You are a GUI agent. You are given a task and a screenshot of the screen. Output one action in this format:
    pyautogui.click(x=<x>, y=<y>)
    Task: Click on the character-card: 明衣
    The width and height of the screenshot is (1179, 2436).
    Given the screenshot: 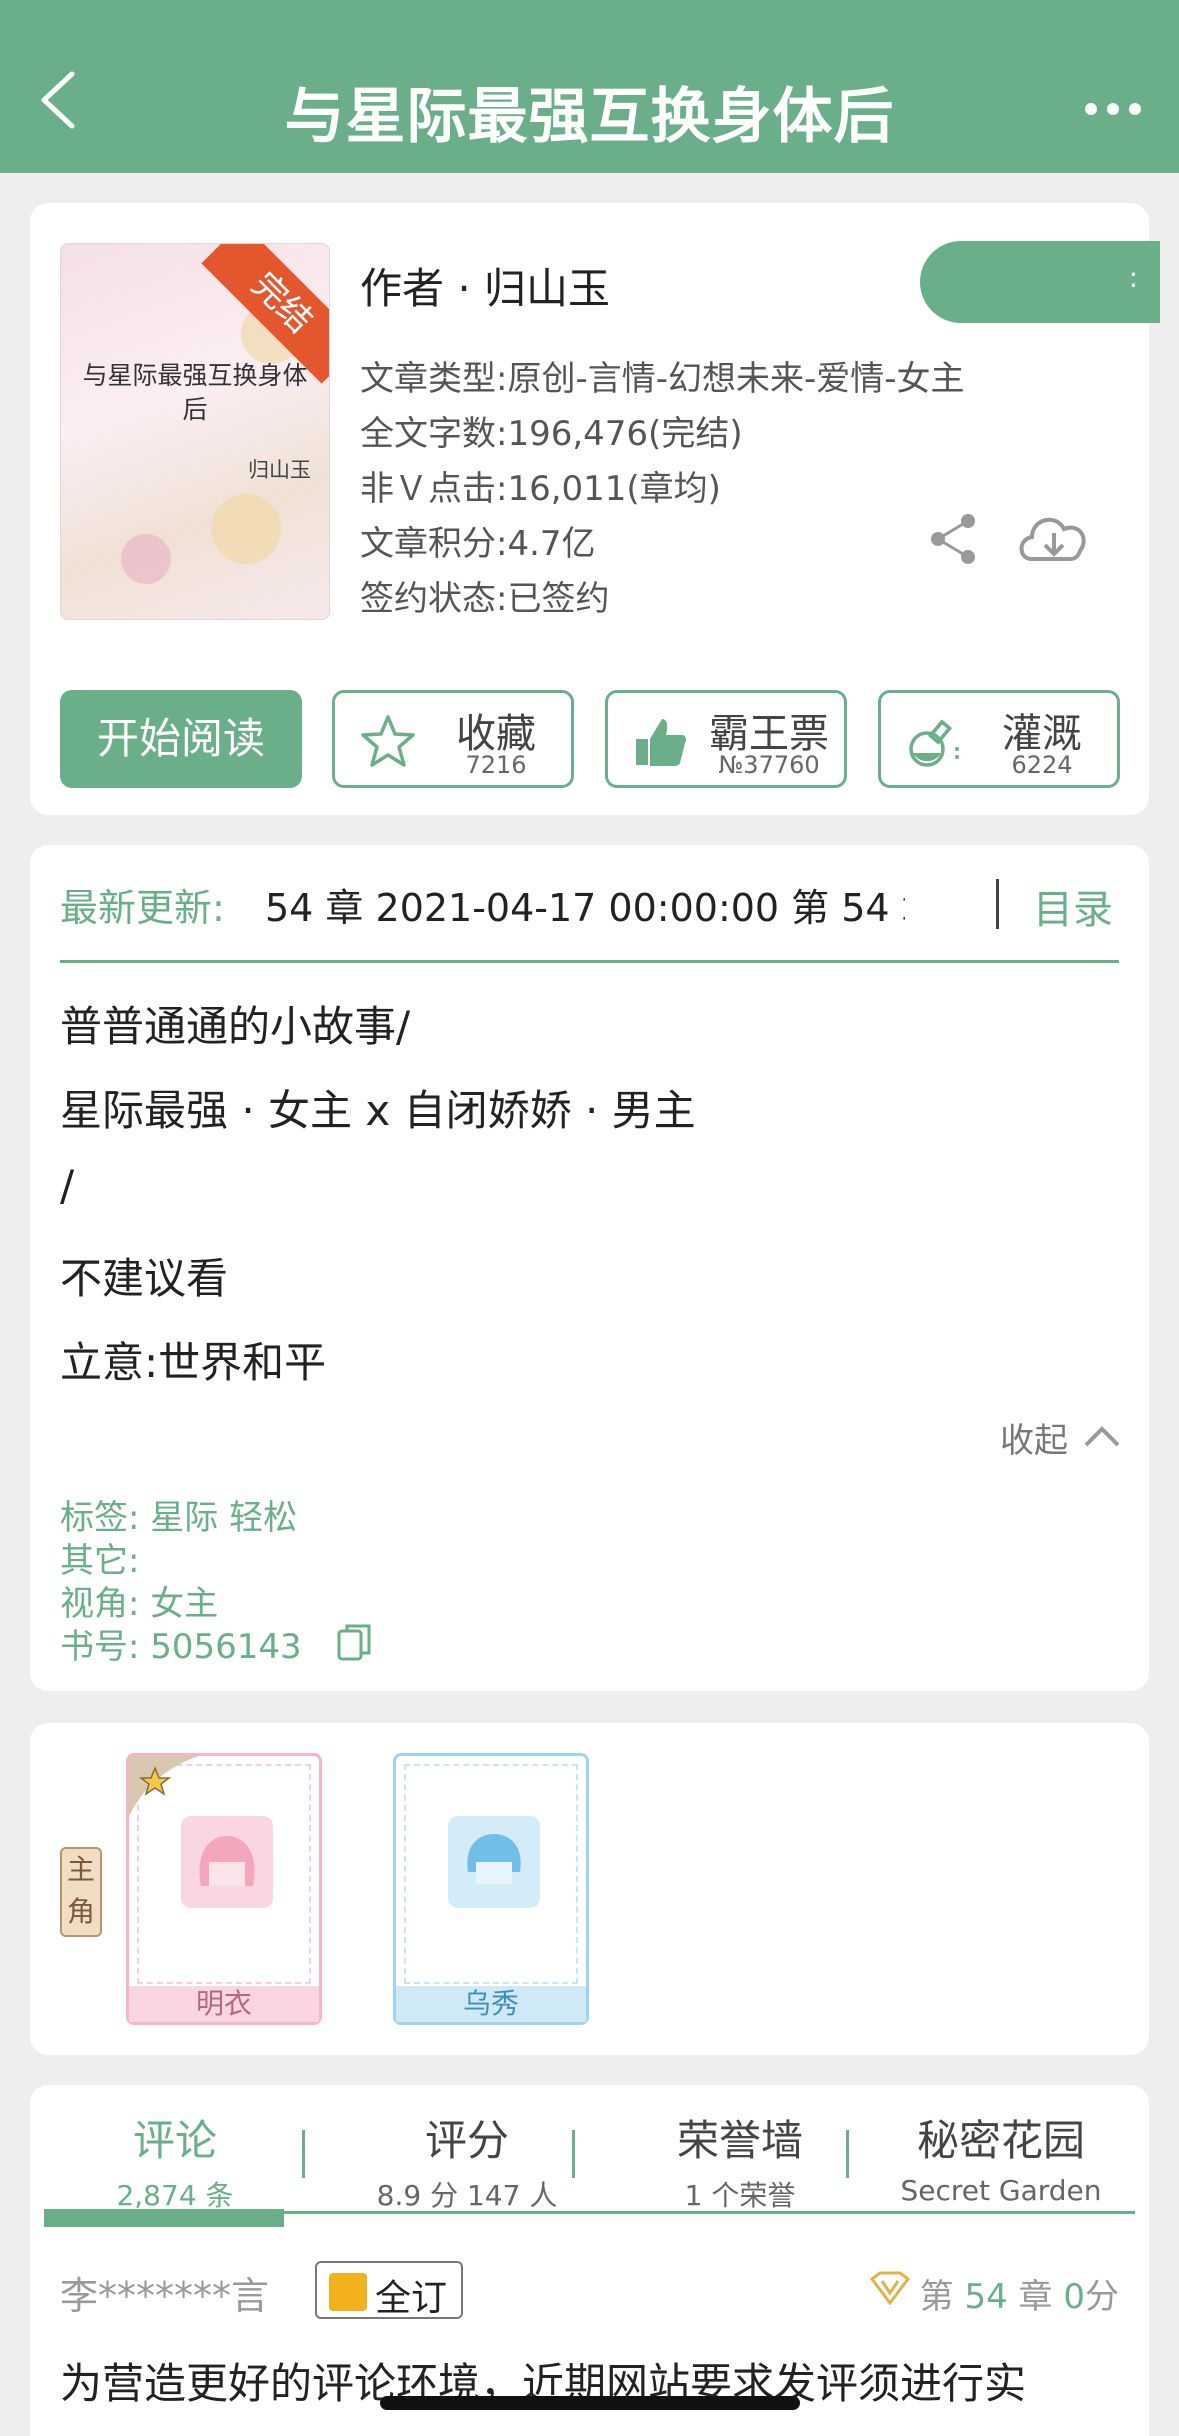 What is the action you would take?
    pyautogui.click(x=224, y=1889)
    